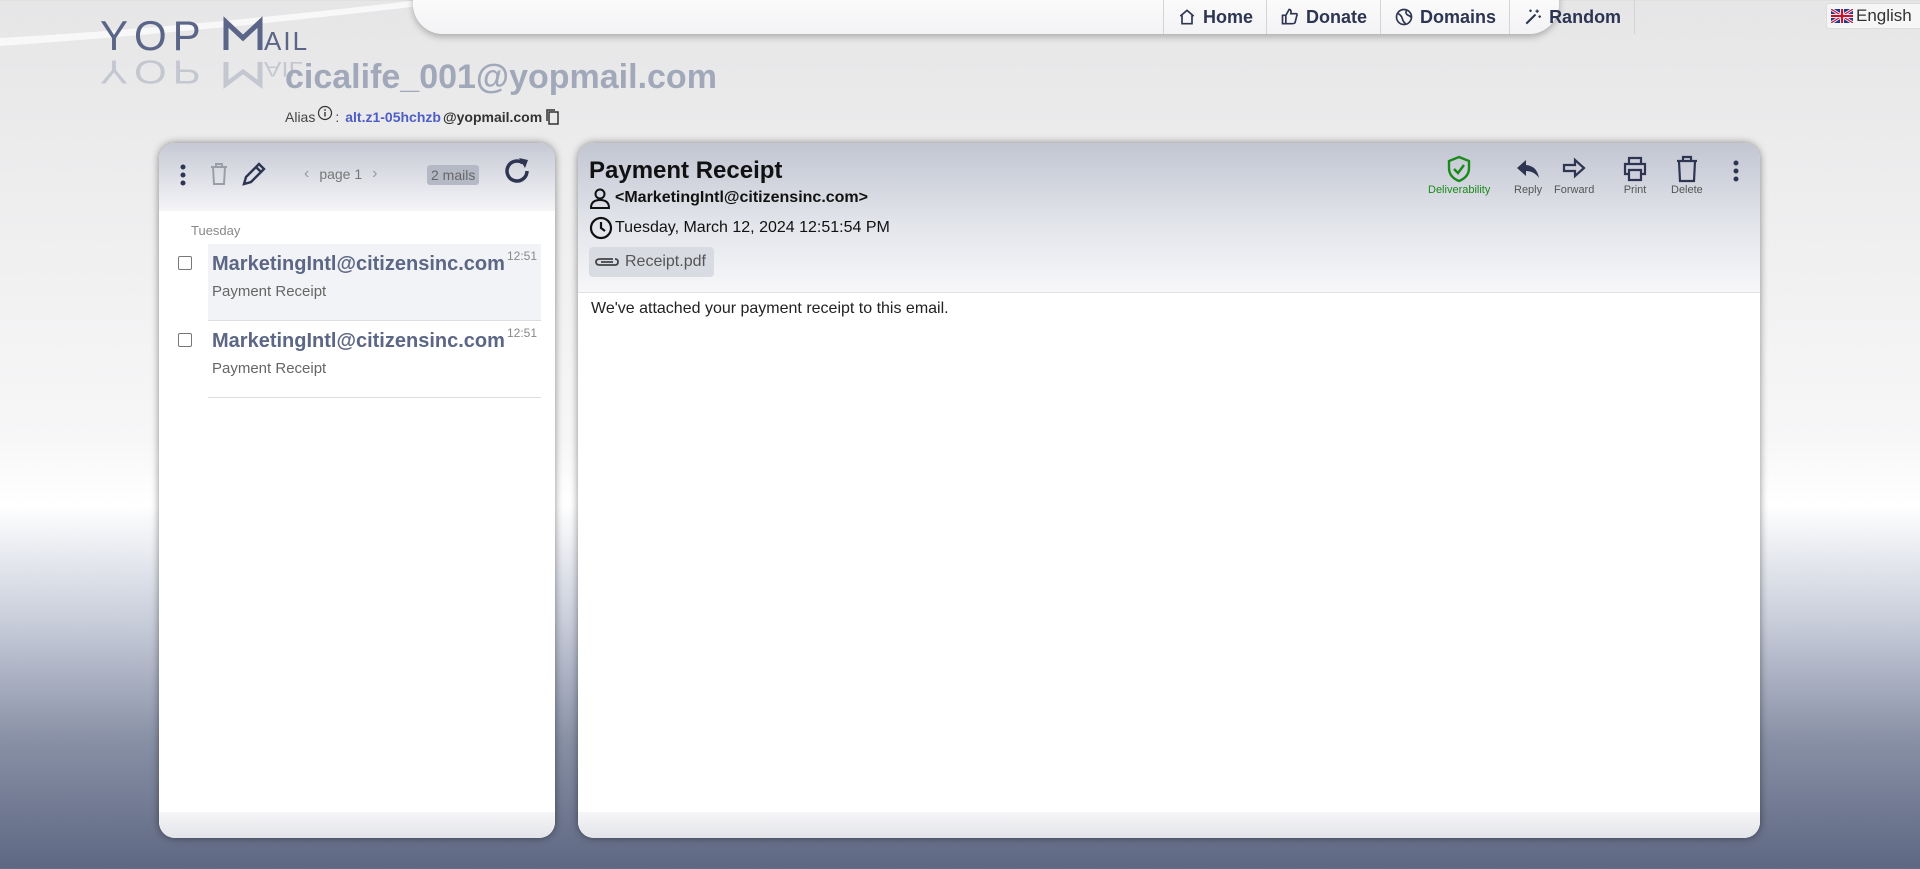  What do you see at coordinates (216, 230) in the screenshot?
I see `day-group-label: Tuesday` at bounding box center [216, 230].